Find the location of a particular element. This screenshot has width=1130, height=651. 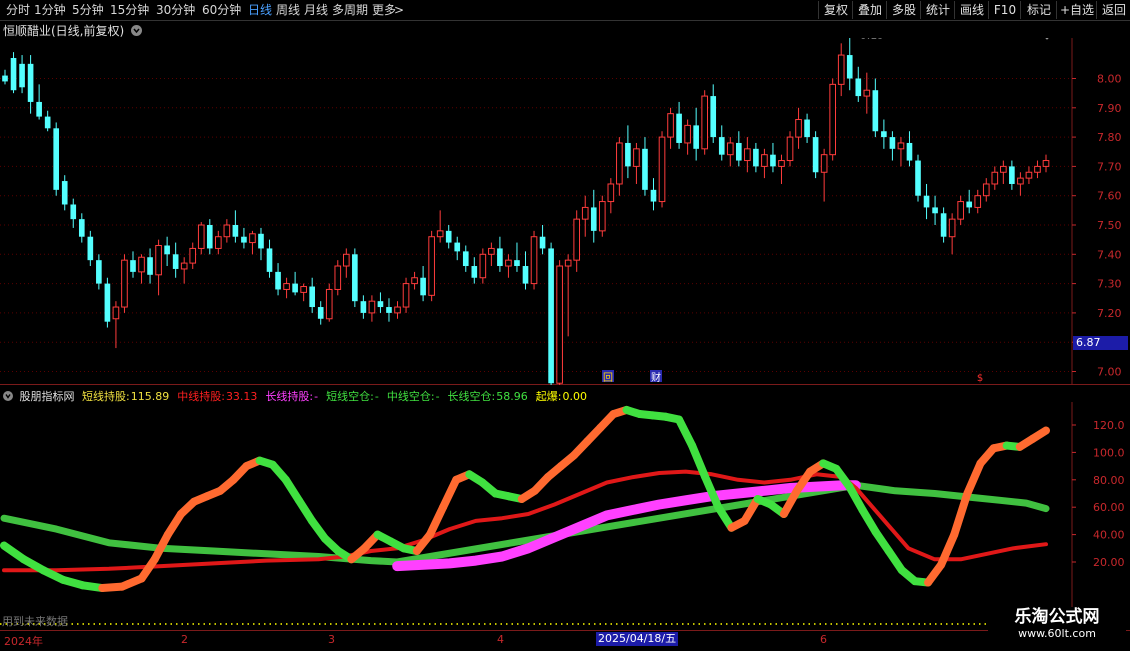

stock-title: 恒顺醋业(日线,前复权) is located at coordinates (73, 30).